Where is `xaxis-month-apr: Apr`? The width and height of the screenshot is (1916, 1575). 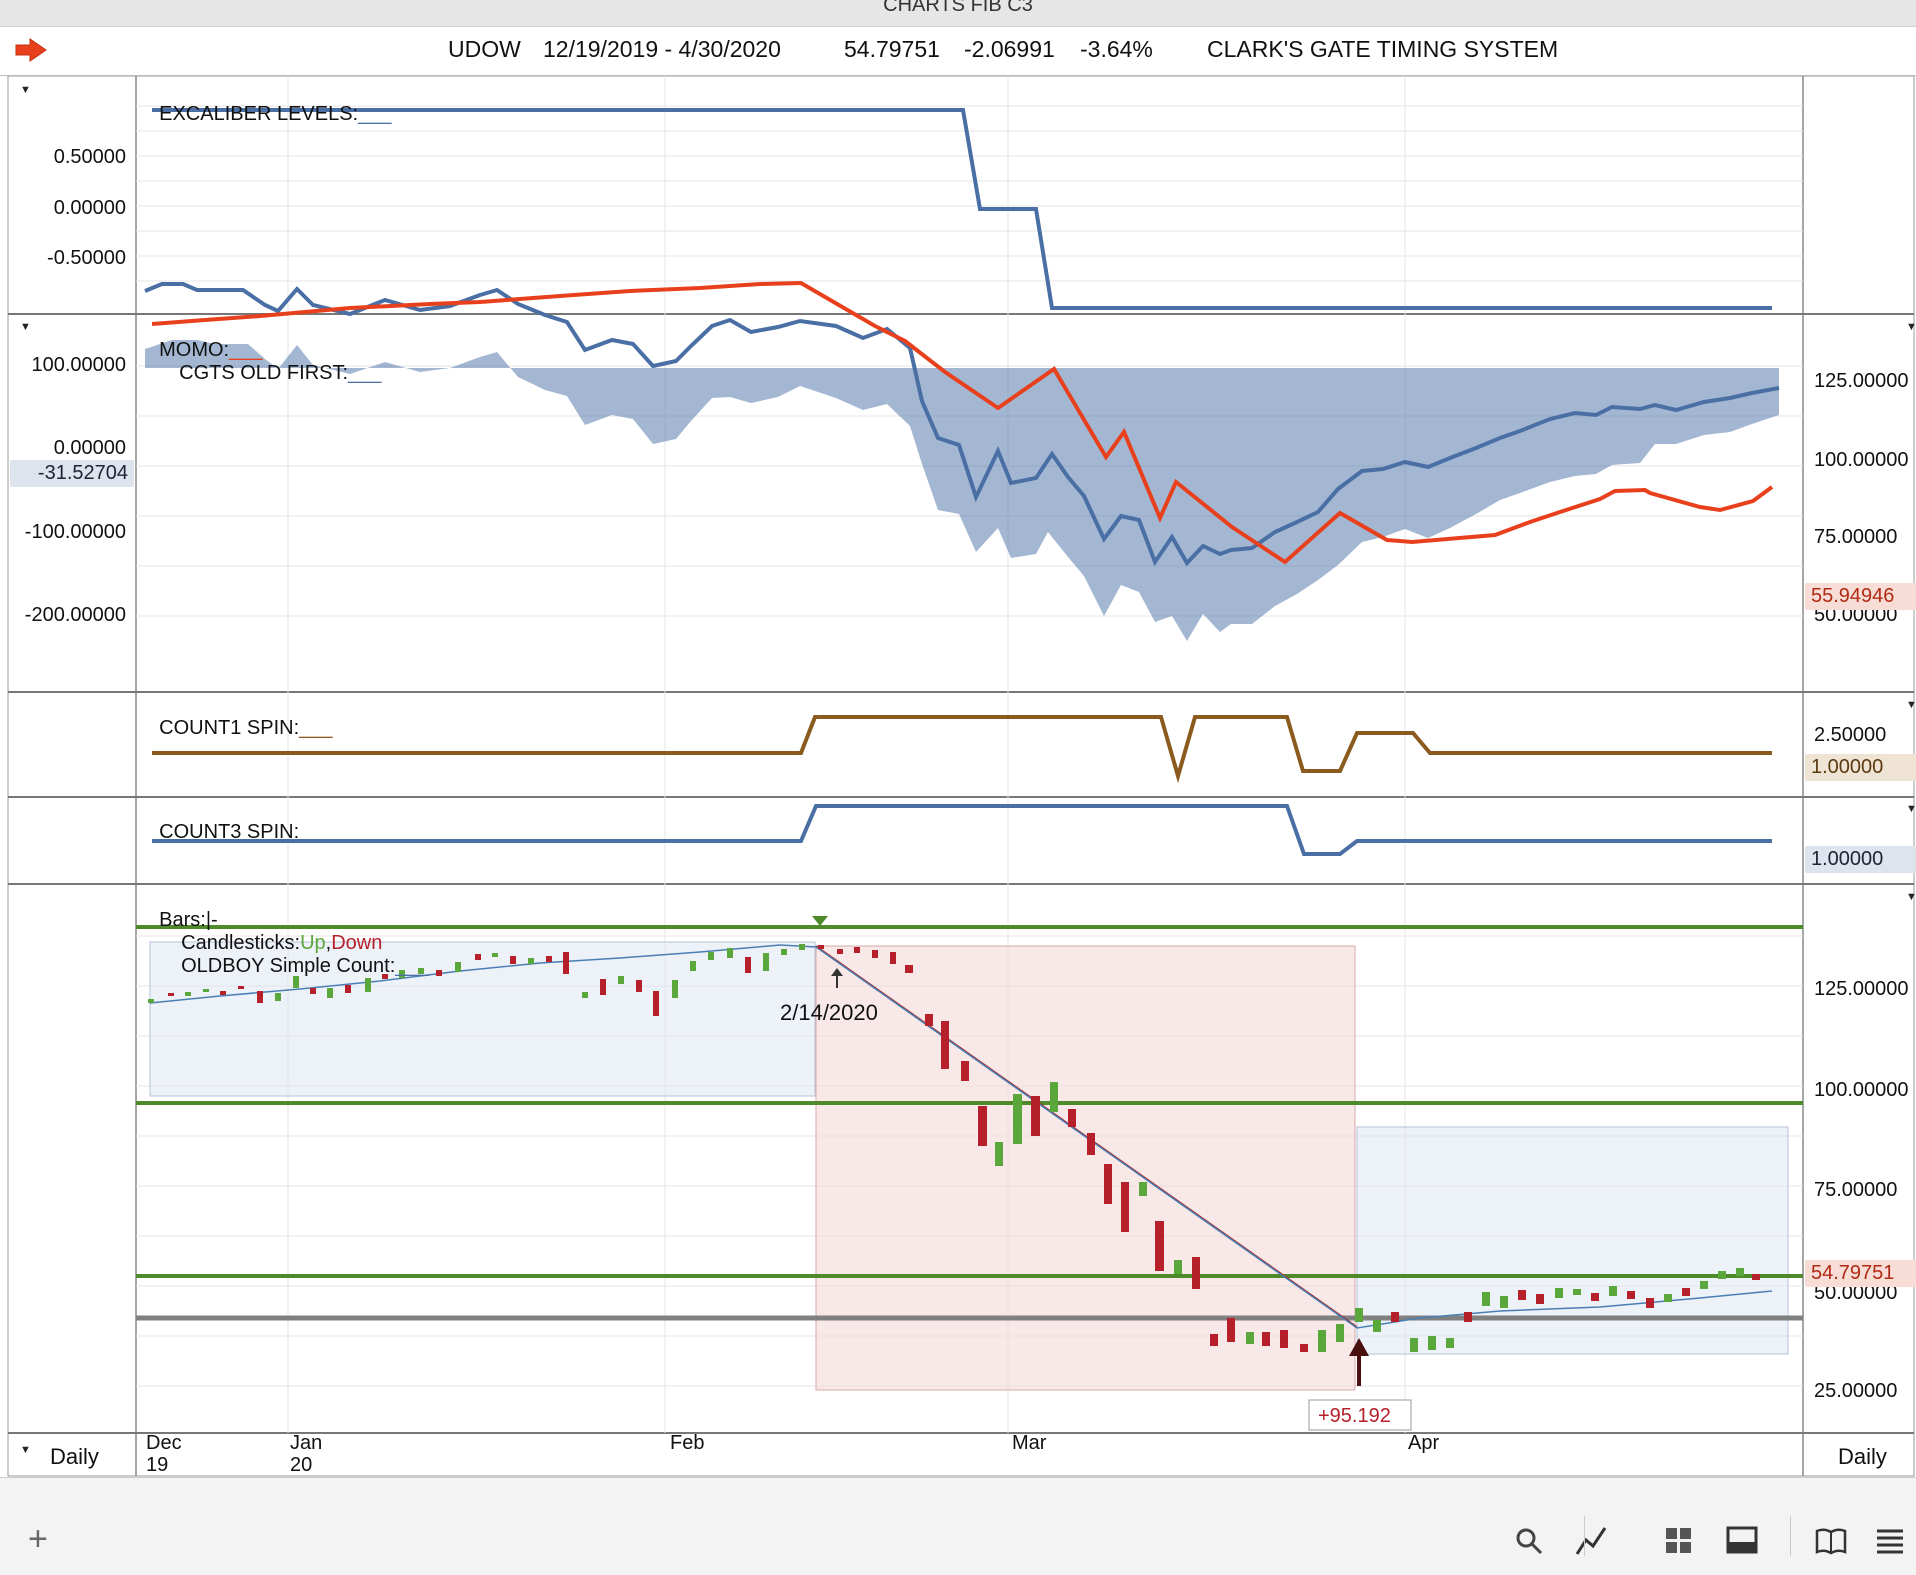 xaxis-month-apr: Apr is located at coordinates (1424, 1443).